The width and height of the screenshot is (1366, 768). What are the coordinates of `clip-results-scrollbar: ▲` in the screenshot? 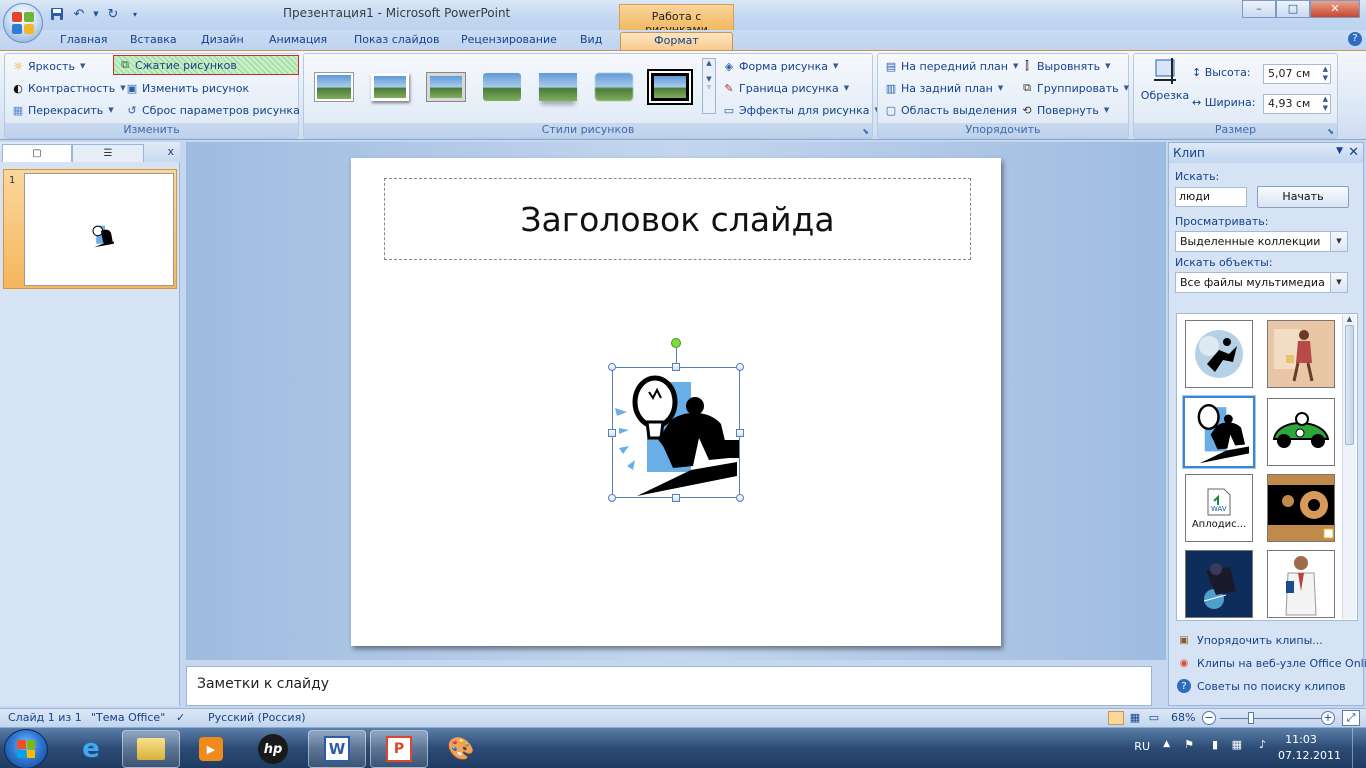 It's located at (1349, 467).